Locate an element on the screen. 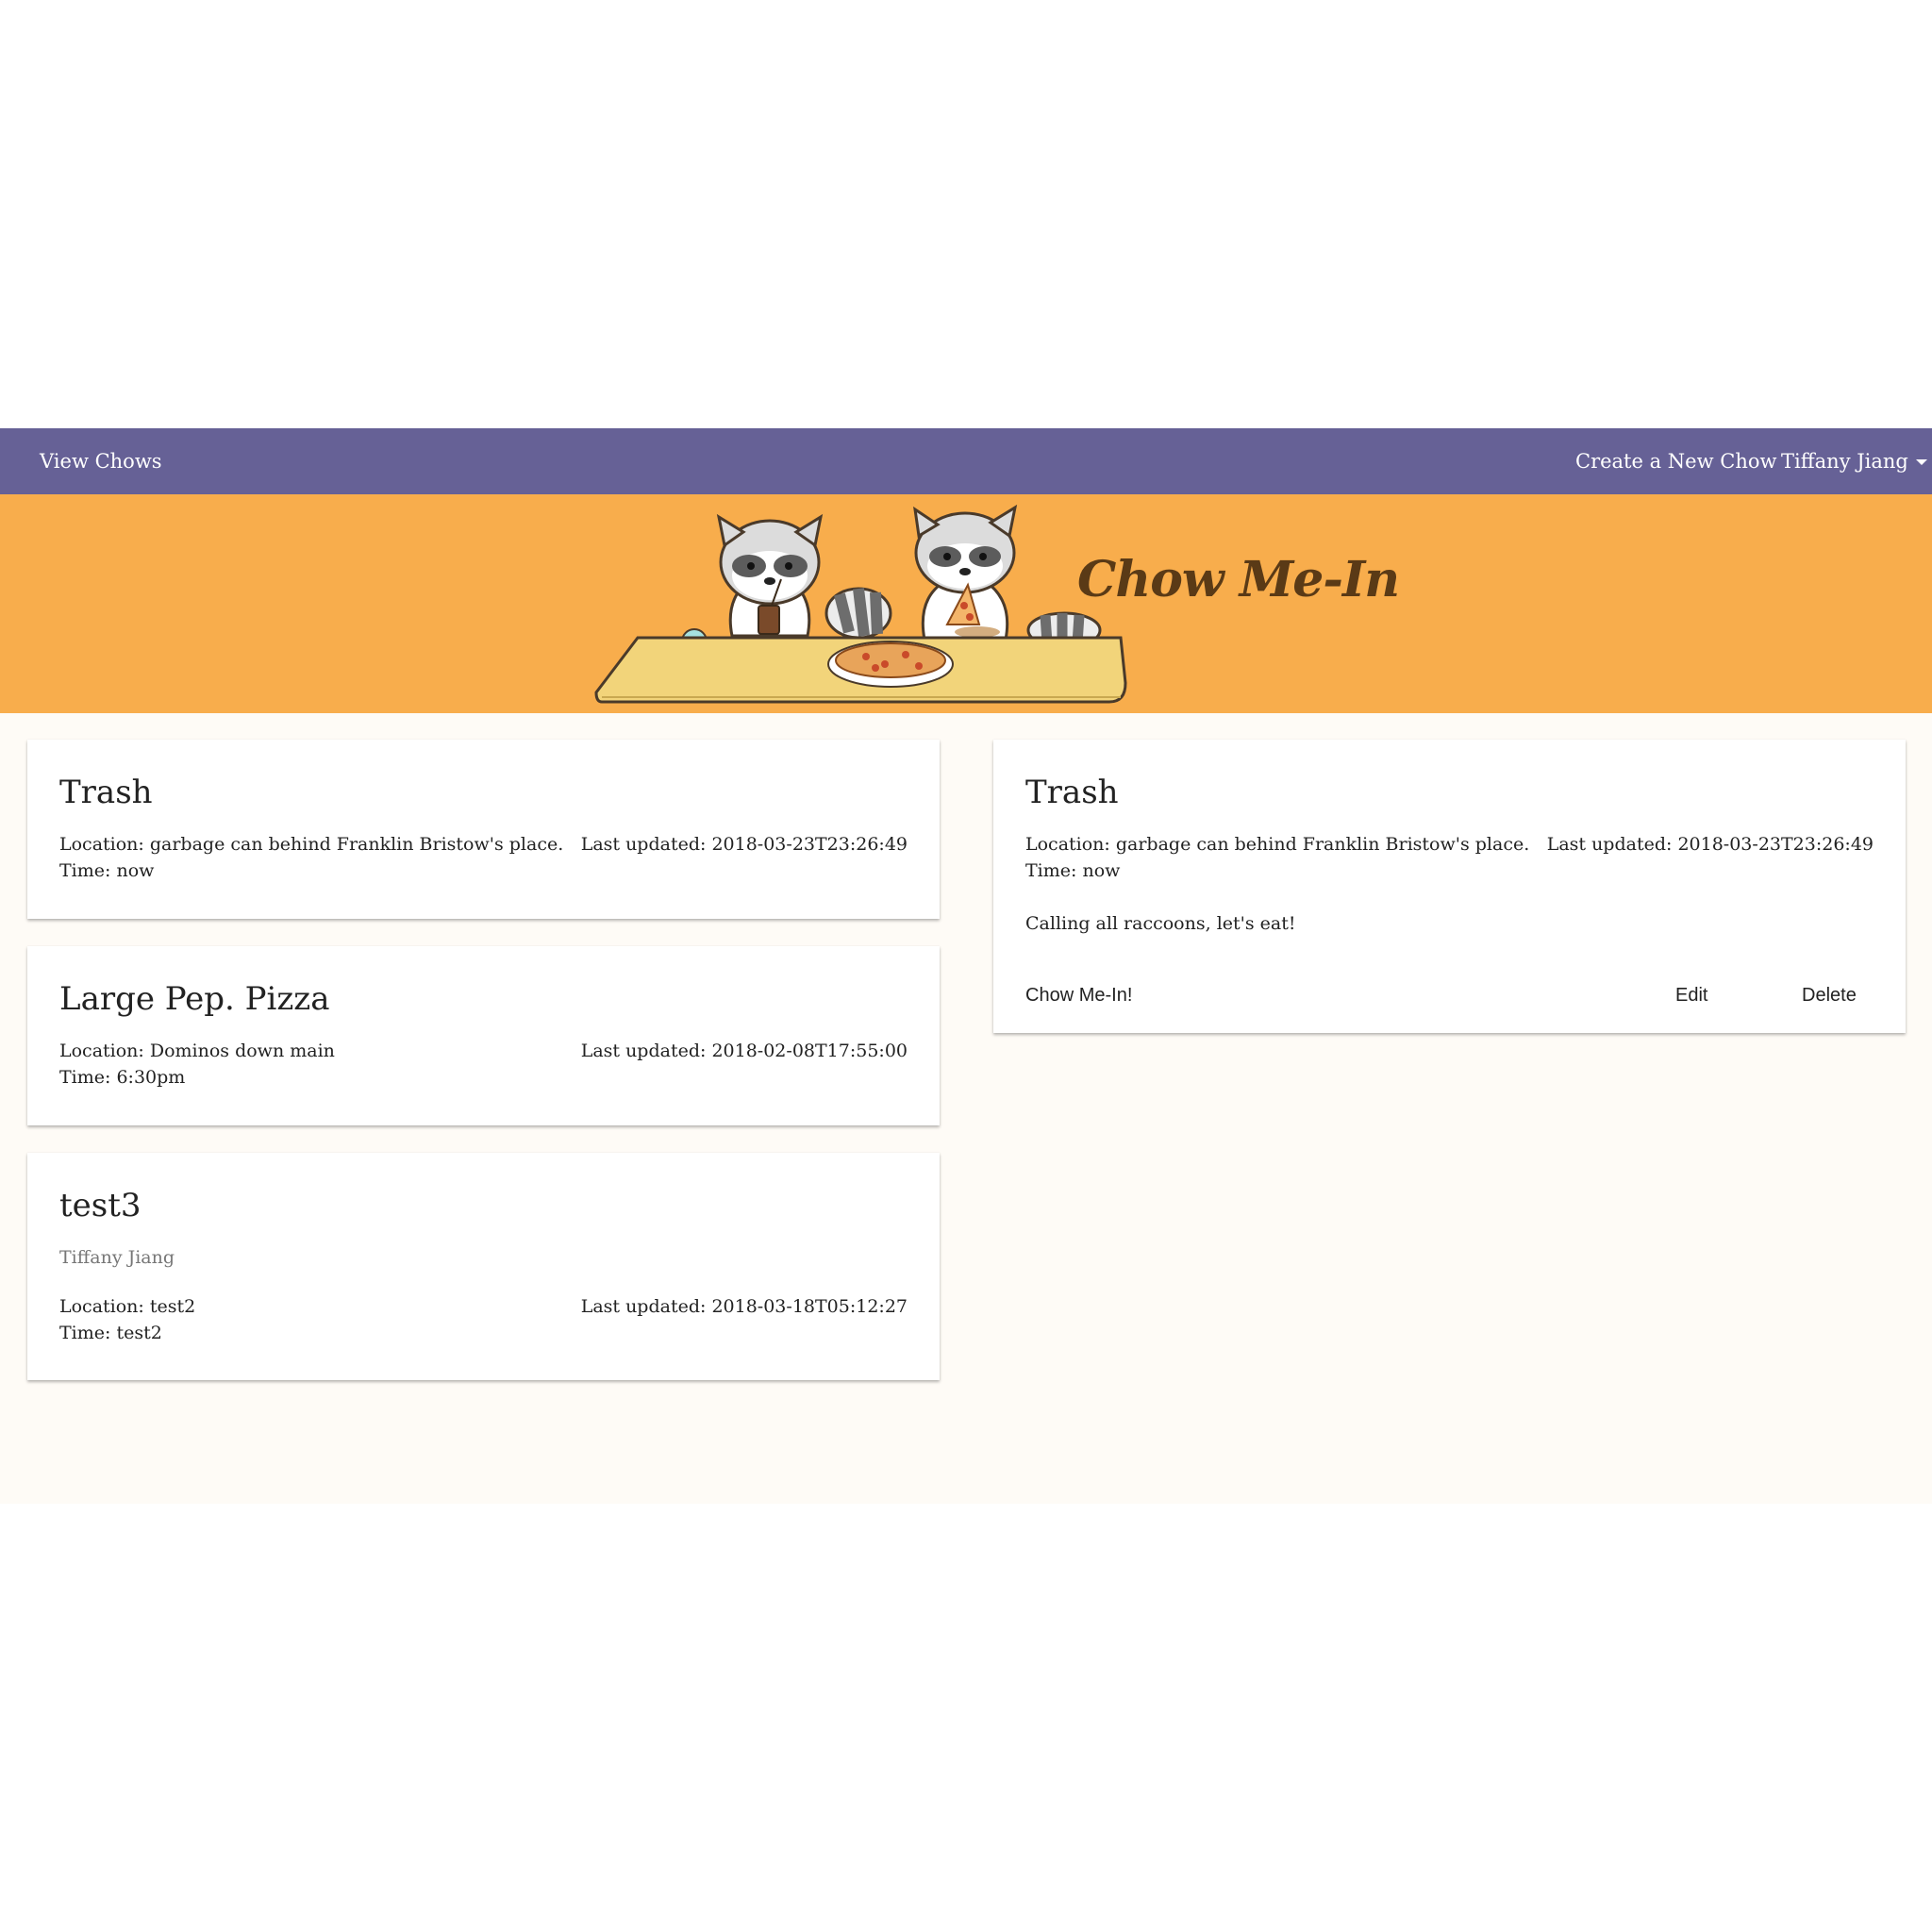 This screenshot has width=1932, height=1932. brand-logo-text: Chow Me-In is located at coordinates (1238, 579).